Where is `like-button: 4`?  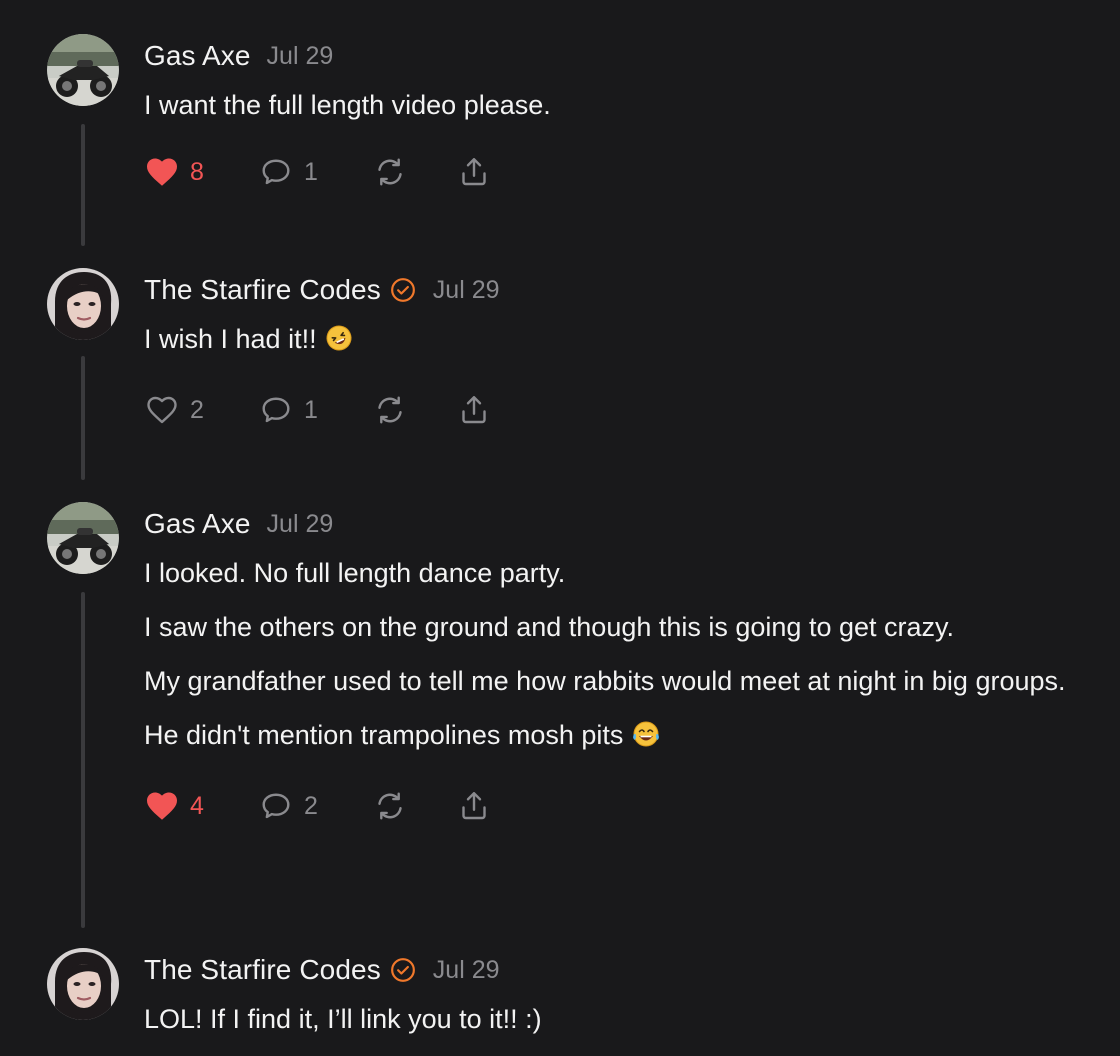 like-button: 4 is located at coordinates (201, 806).